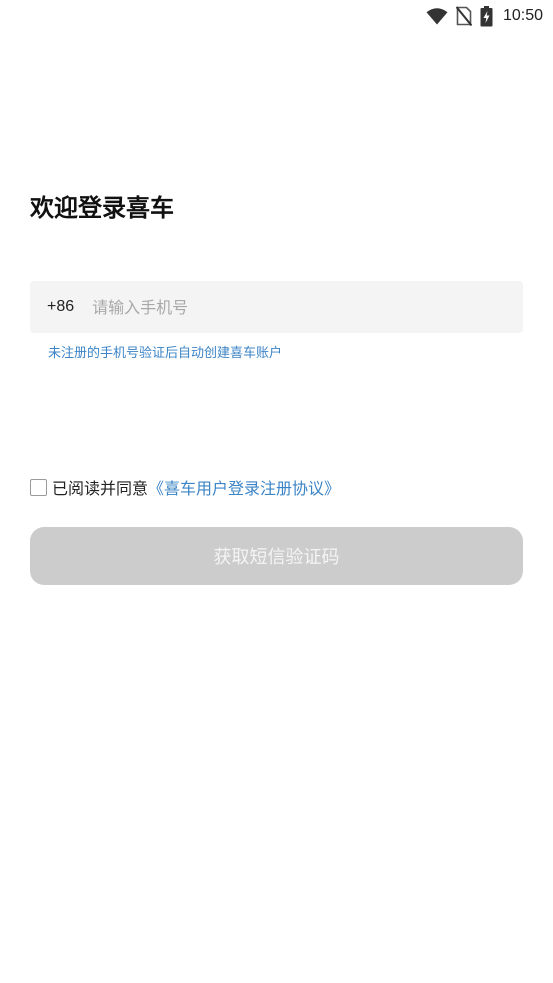 This screenshot has width=553, height=983. I want to click on battery-charging-icon, so click(486, 16).